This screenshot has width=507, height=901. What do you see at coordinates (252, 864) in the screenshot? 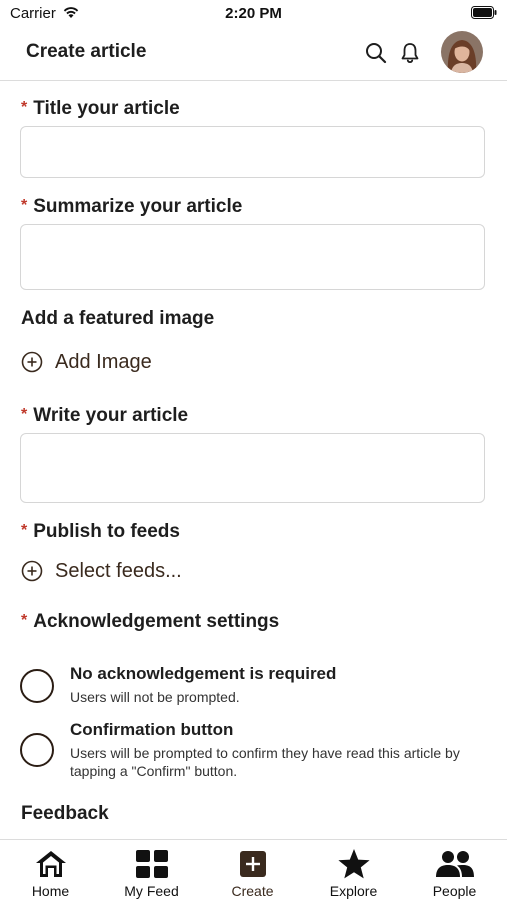
I see `plus-square-icon` at bounding box center [252, 864].